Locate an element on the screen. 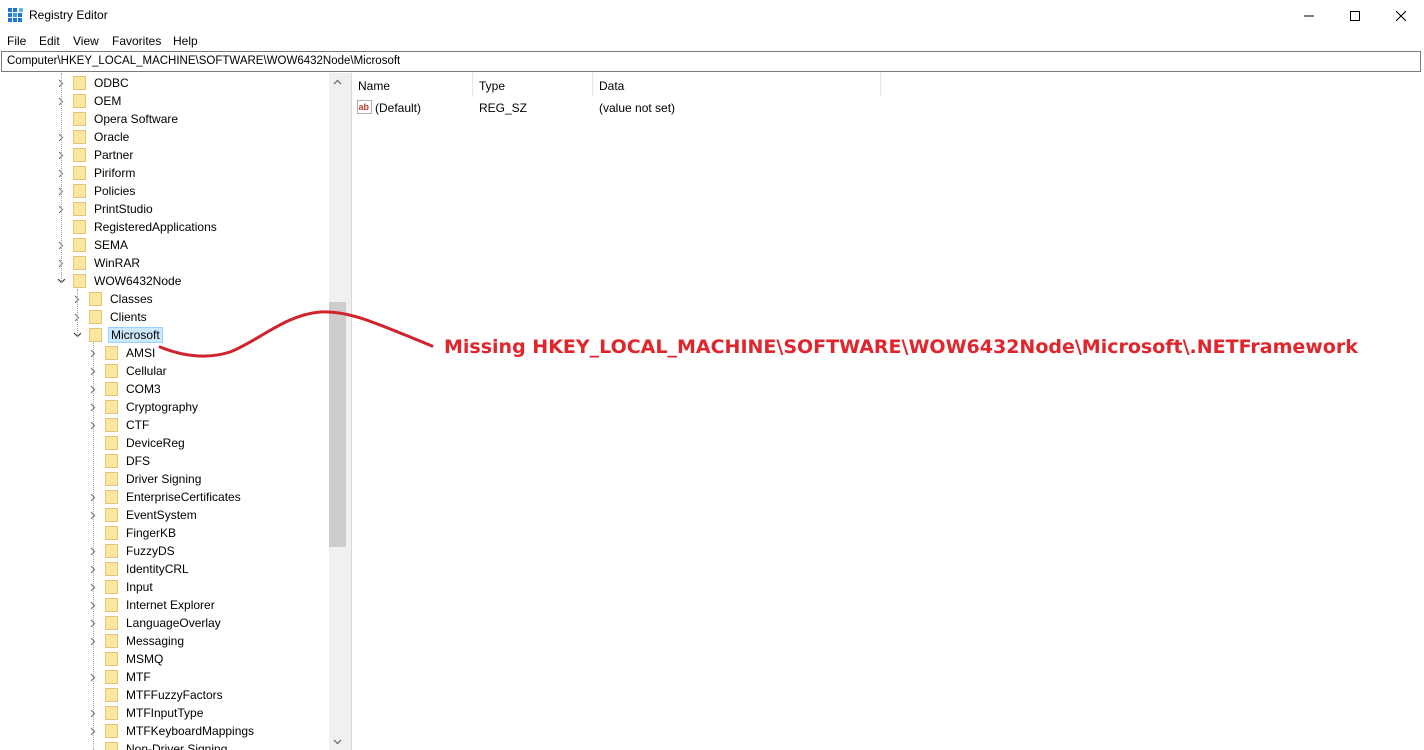 This screenshot has width=1424, height=750. tree-item: MTFFuzzyFactors is located at coordinates (156, 695).